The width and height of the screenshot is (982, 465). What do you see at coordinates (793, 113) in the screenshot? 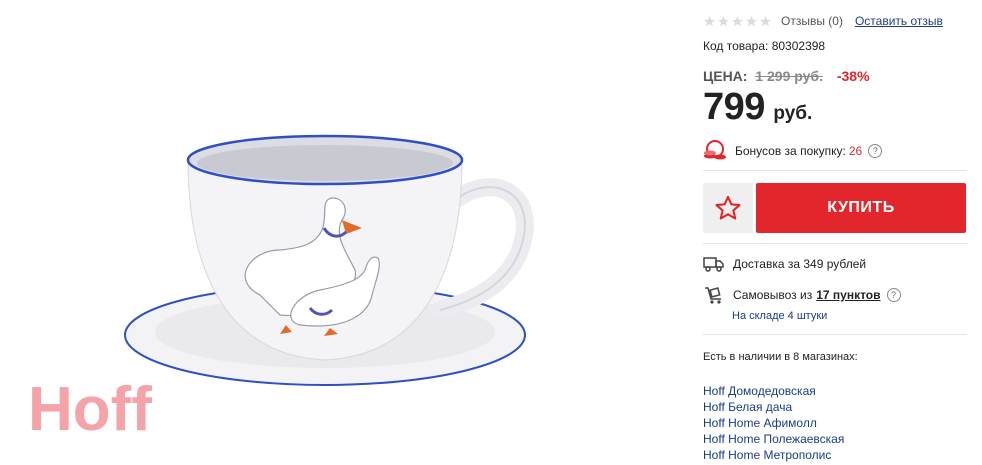
I see `currency-label: руб.` at bounding box center [793, 113].